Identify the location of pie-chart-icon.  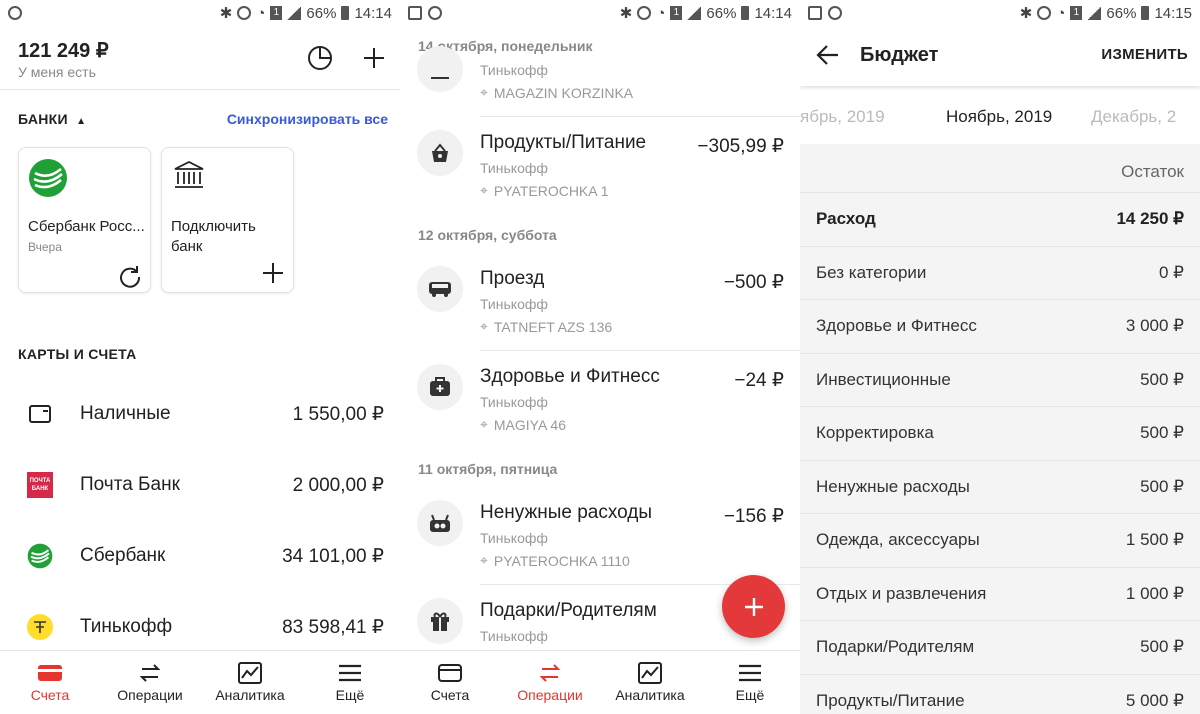
(320, 58).